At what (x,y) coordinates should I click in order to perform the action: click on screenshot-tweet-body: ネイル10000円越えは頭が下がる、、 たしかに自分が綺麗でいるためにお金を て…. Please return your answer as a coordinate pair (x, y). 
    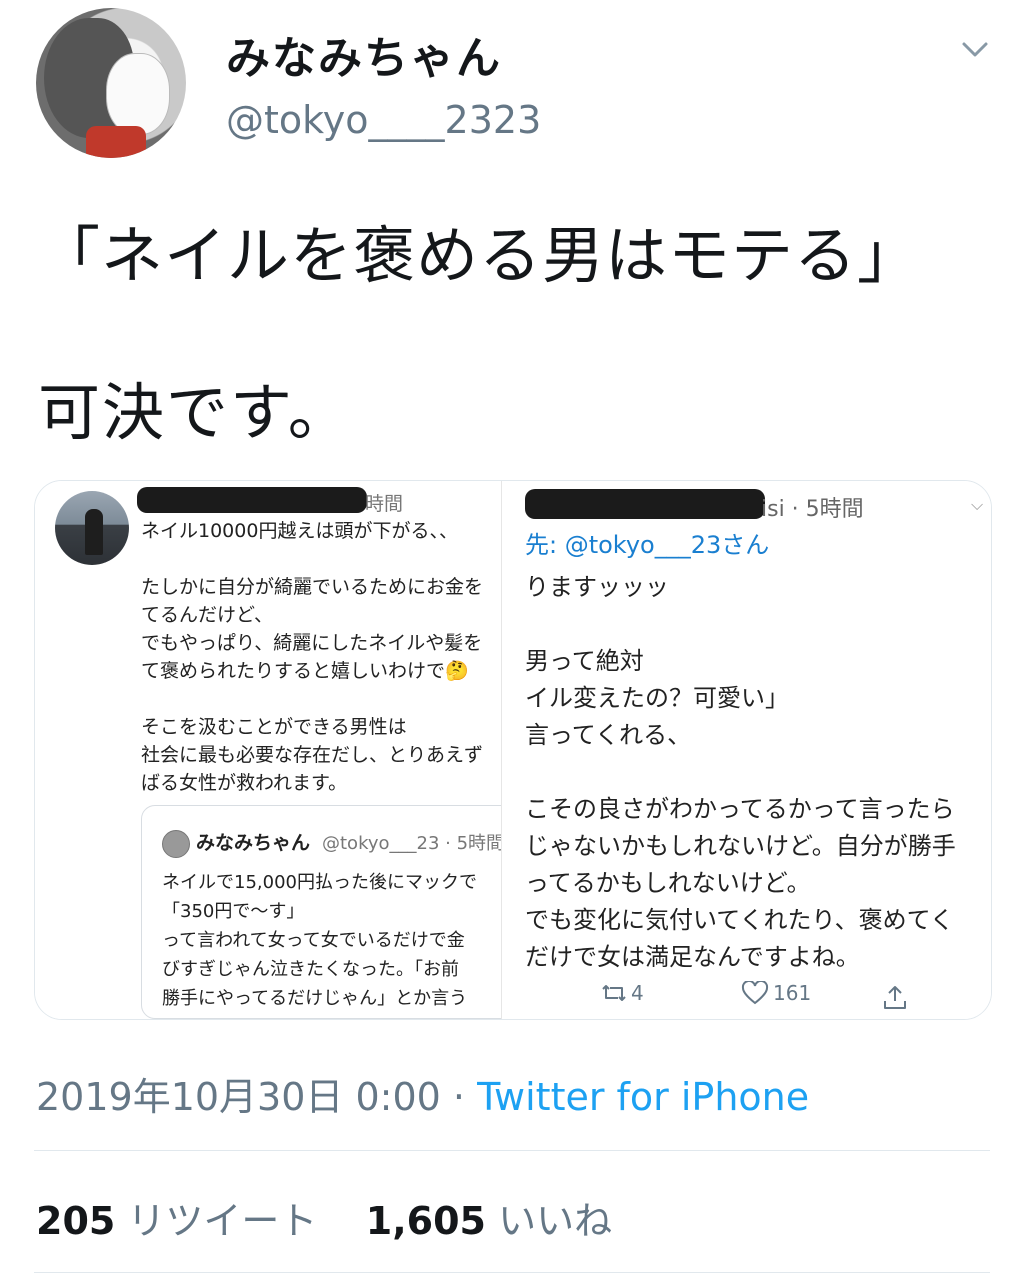
    Looking at the image, I should click on (312, 657).